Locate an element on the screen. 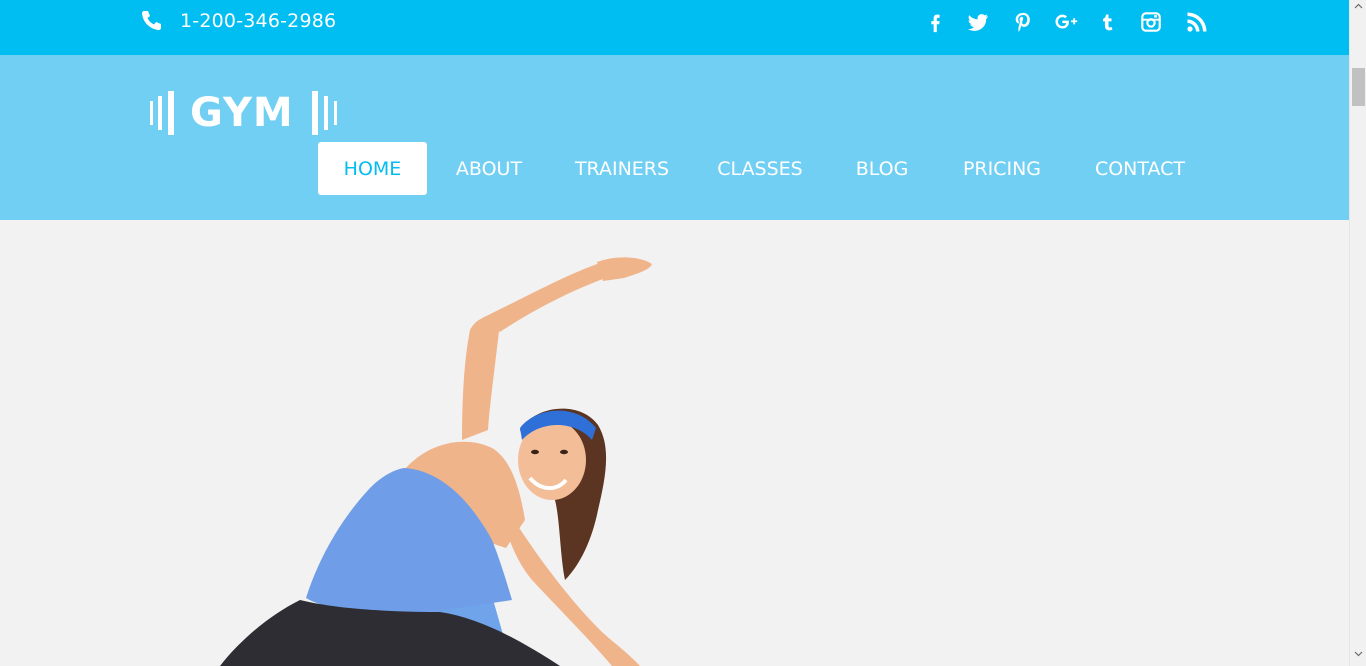  logo: GYM is located at coordinates (245, 113).